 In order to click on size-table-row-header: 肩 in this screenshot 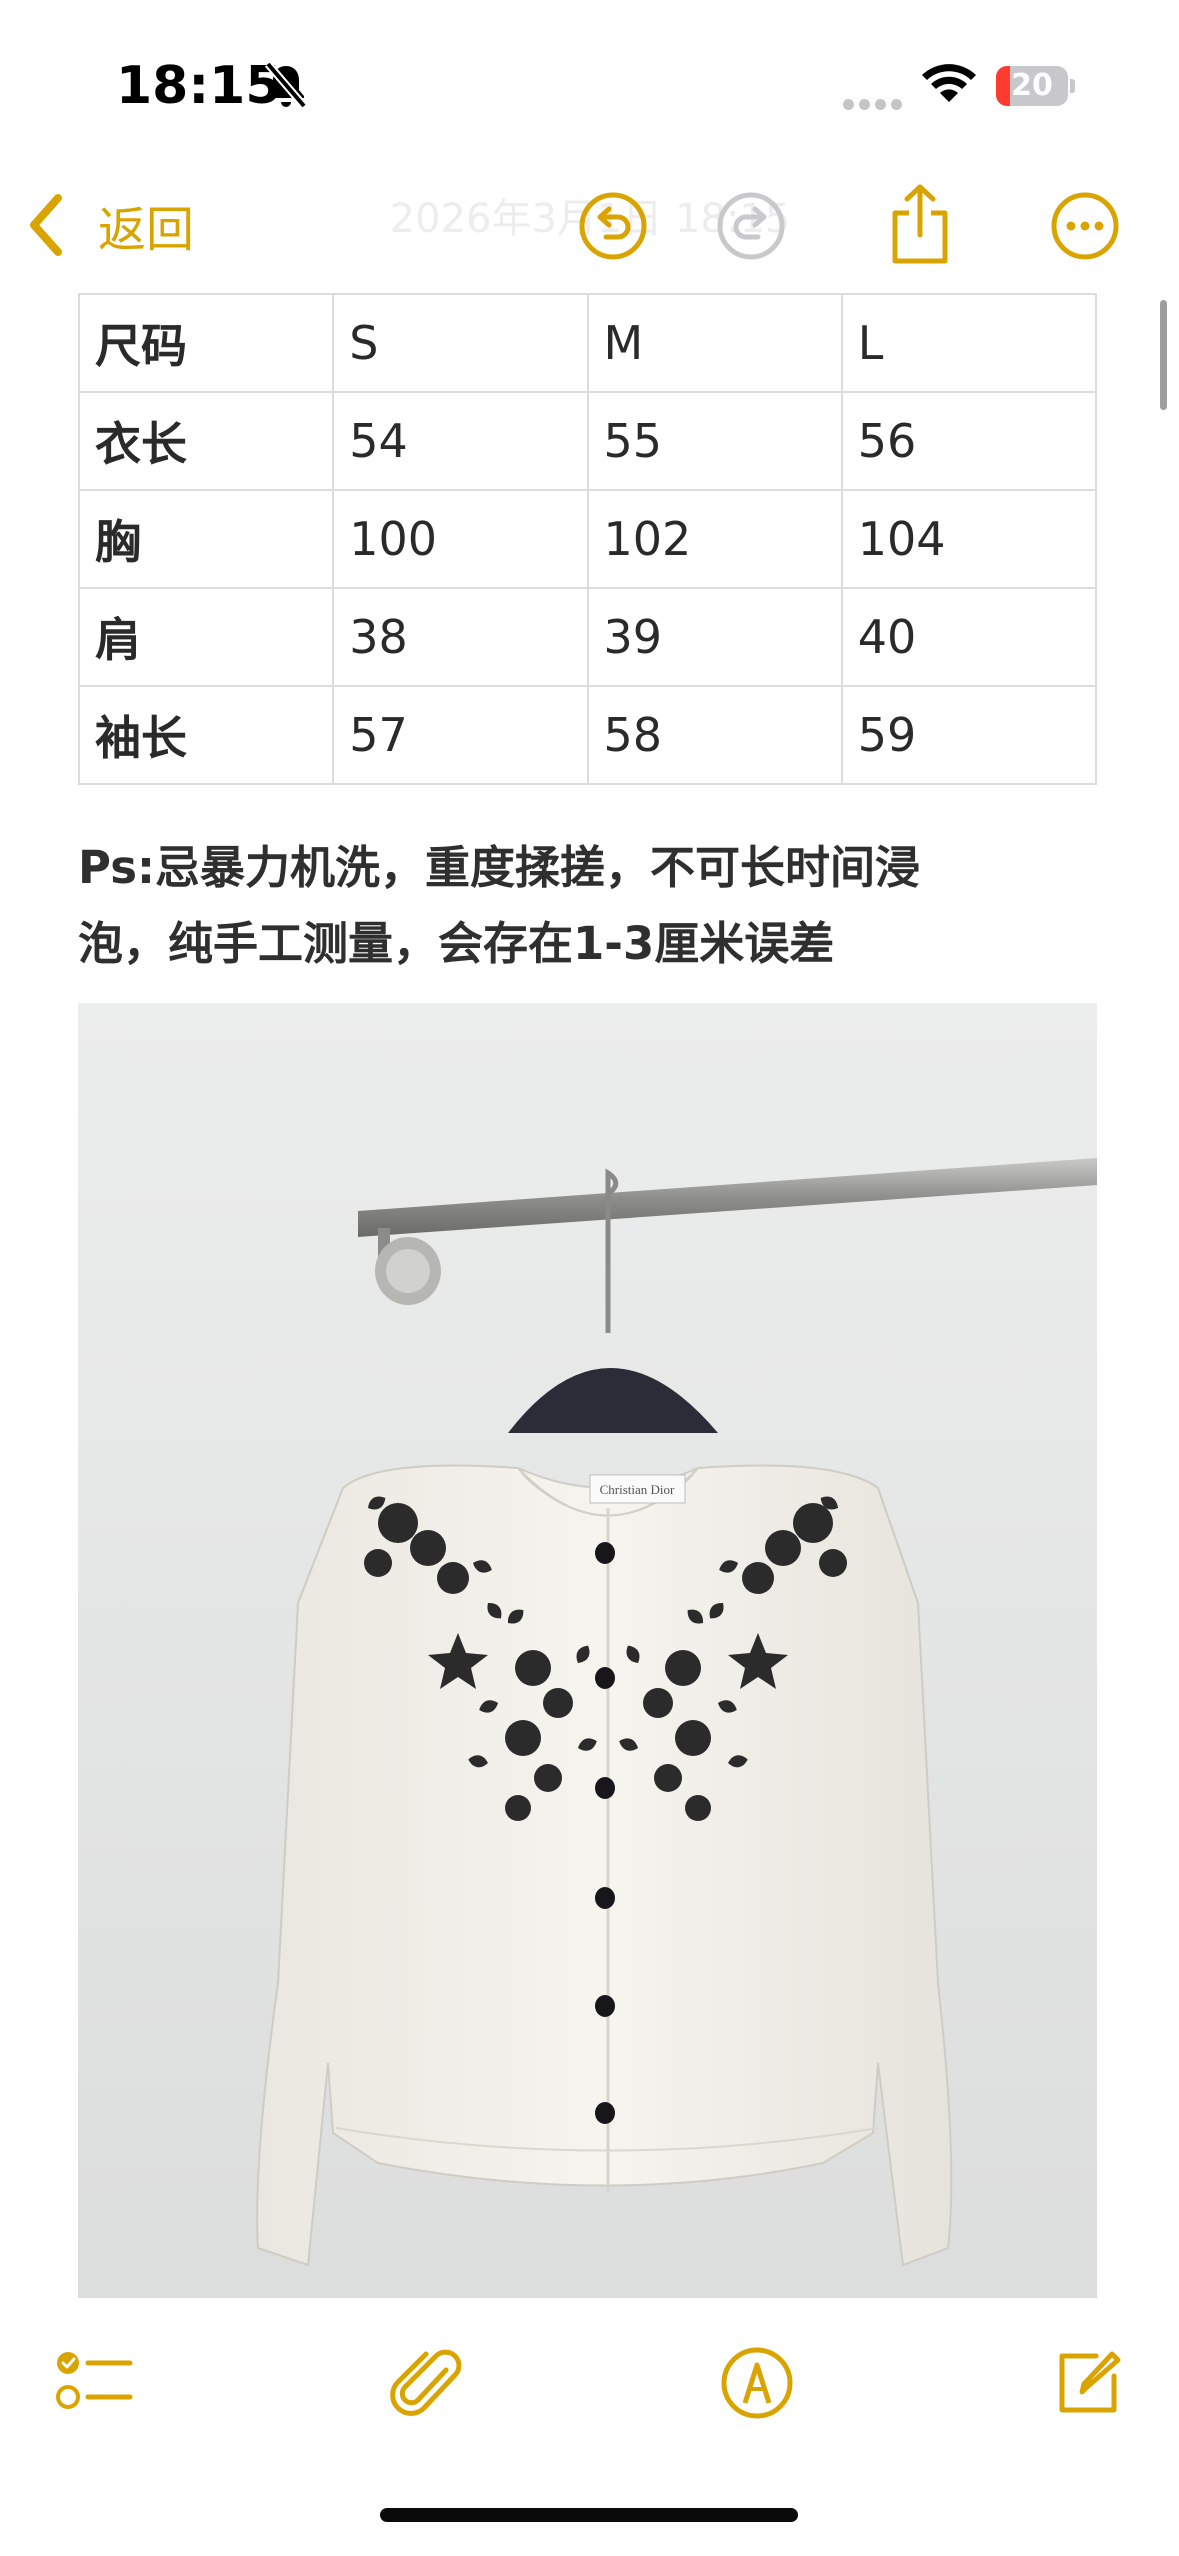, I will do `click(206, 637)`.